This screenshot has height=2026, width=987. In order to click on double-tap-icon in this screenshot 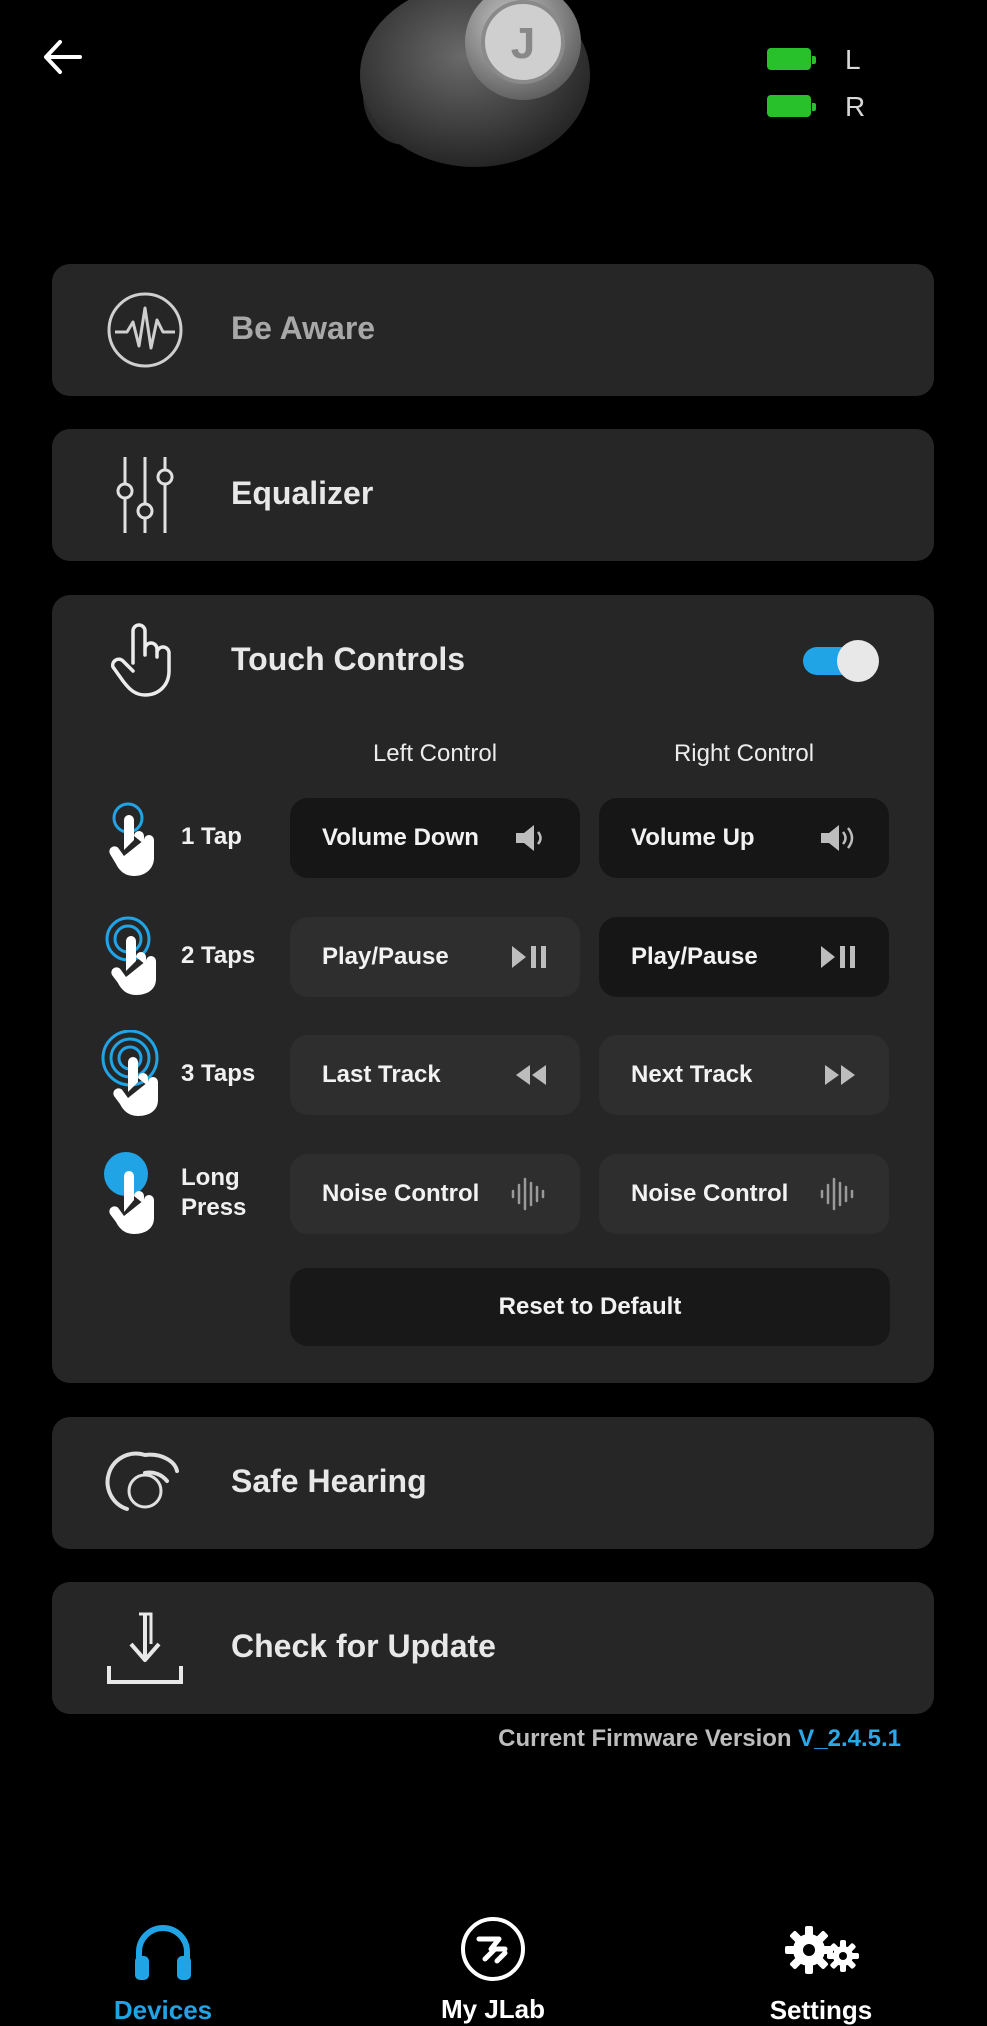, I will do `click(130, 955)`.